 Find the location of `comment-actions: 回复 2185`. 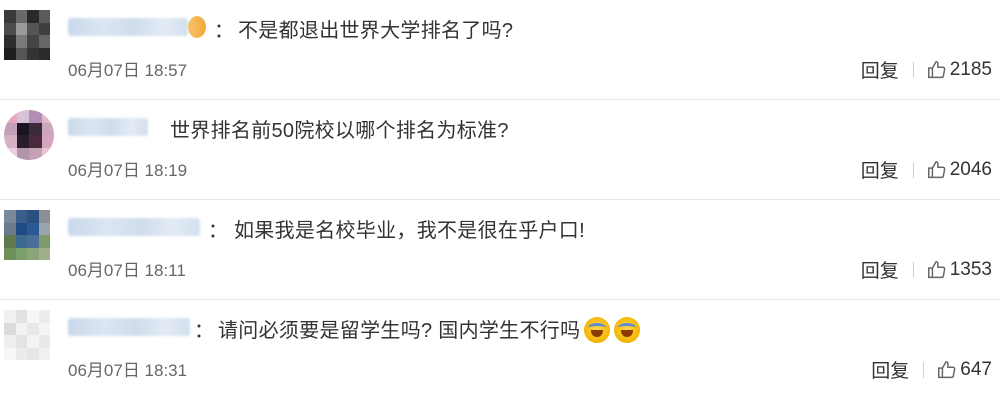

comment-actions: 回复 2185 is located at coordinates (926, 69).